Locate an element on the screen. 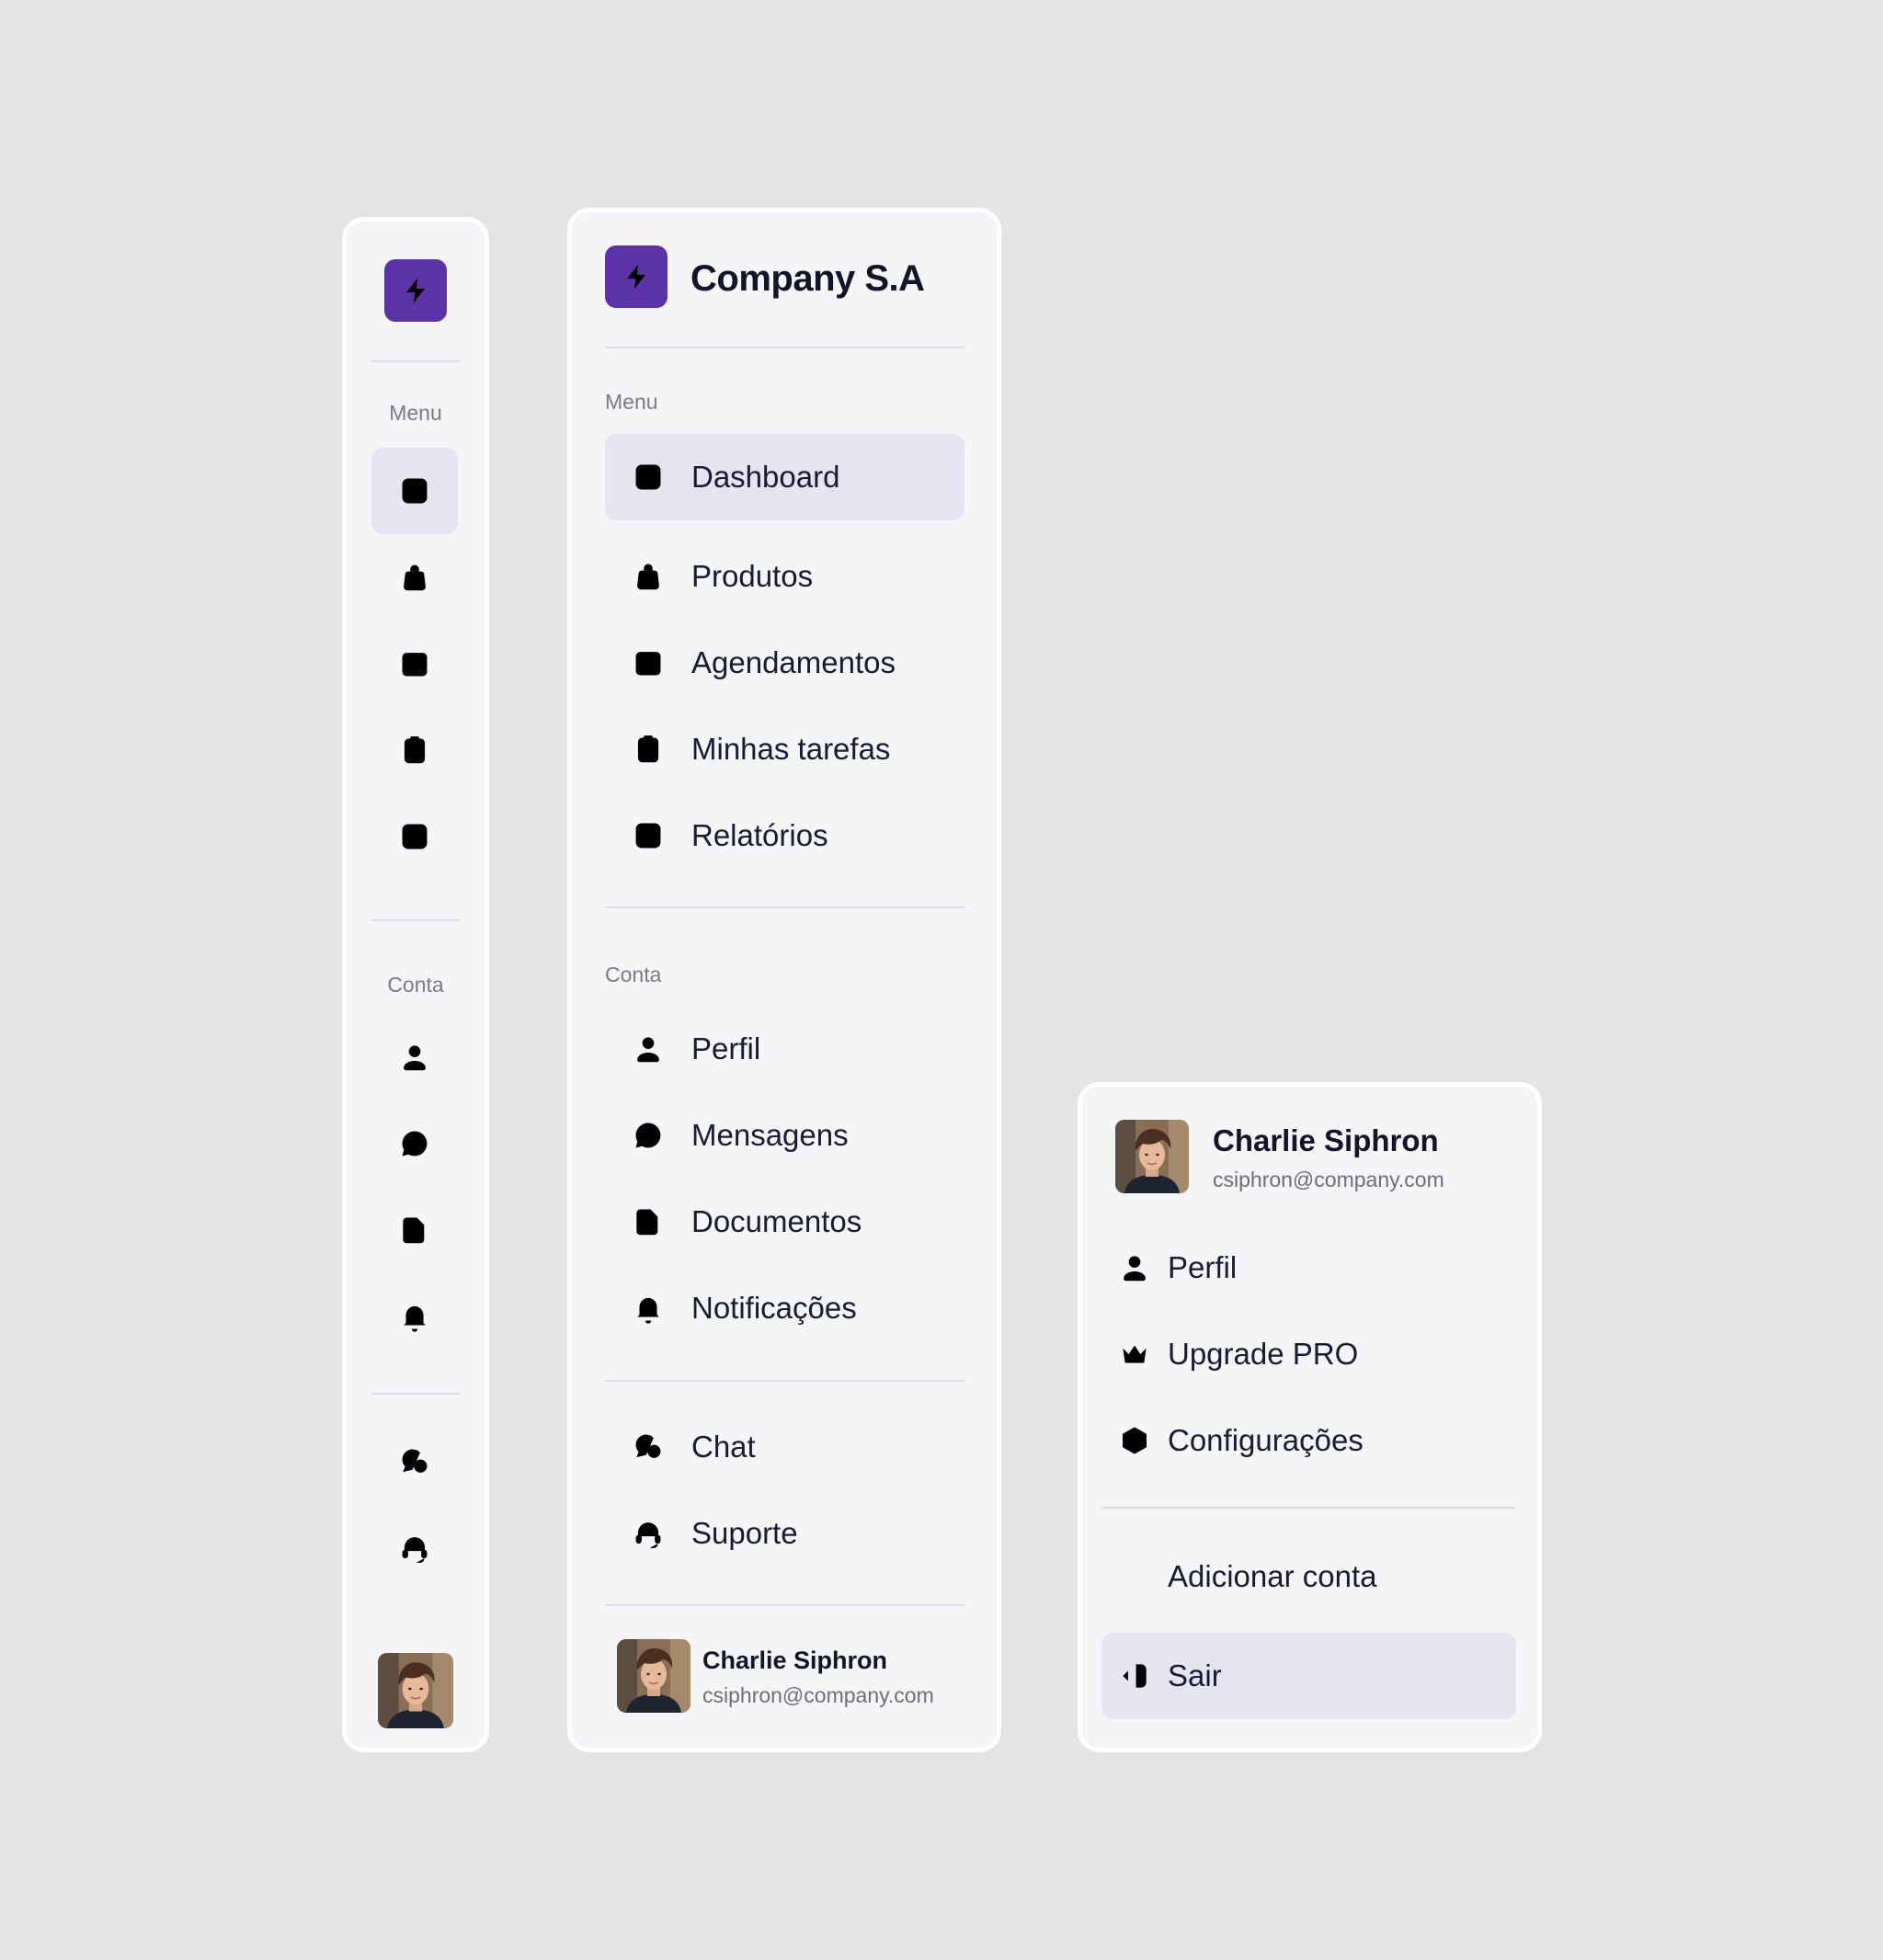 The width and height of the screenshot is (1883, 1960). nav-item-label: Perfil is located at coordinates (726, 1048).